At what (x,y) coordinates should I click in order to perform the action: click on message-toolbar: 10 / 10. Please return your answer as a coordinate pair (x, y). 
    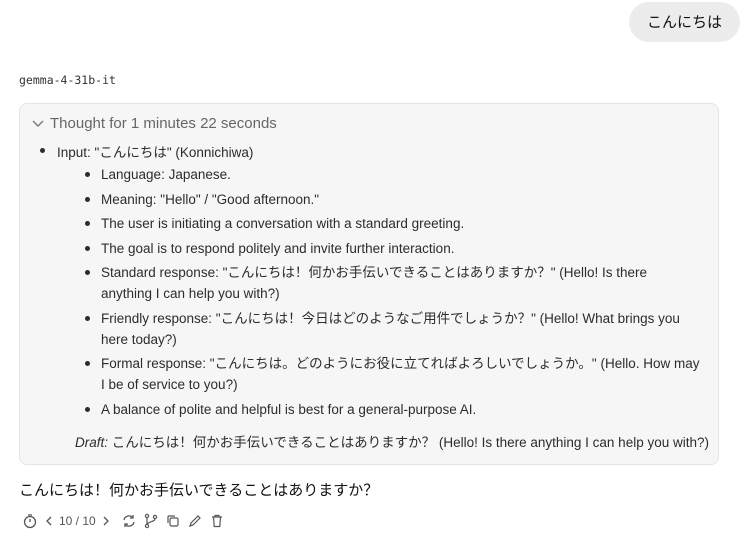
    Looking at the image, I should click on (123, 521).